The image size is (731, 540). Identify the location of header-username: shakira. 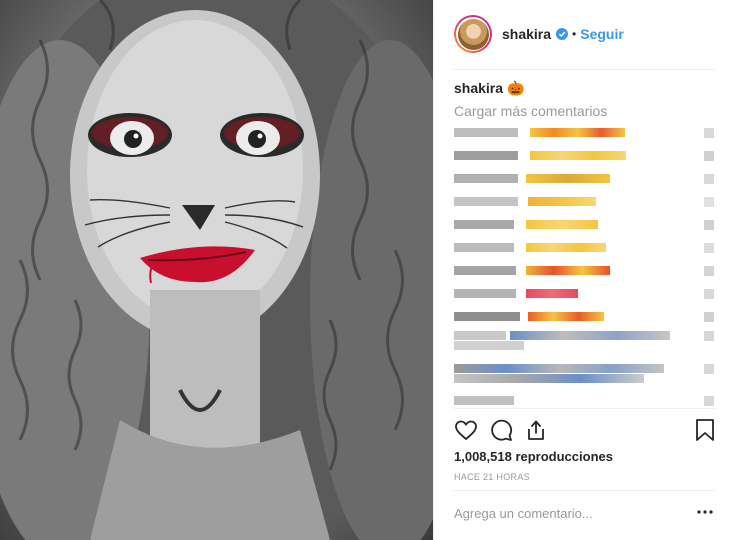
(526, 34).